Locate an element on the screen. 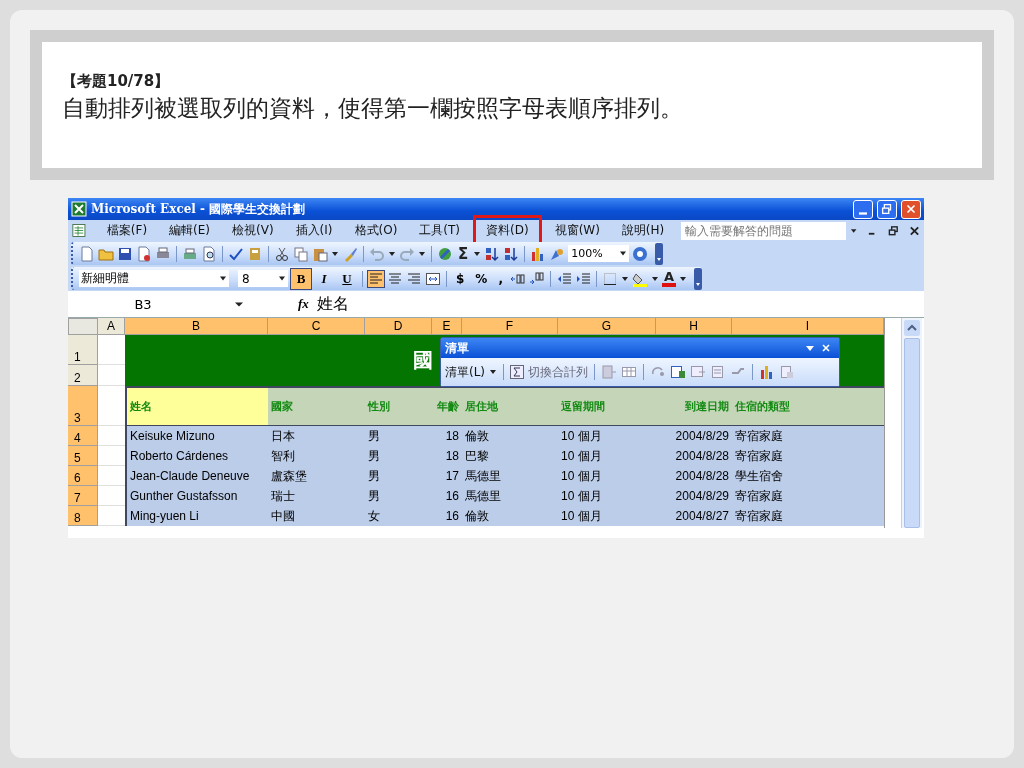 This screenshot has width=1024, height=768. name-box: B3 is located at coordinates (163, 304).